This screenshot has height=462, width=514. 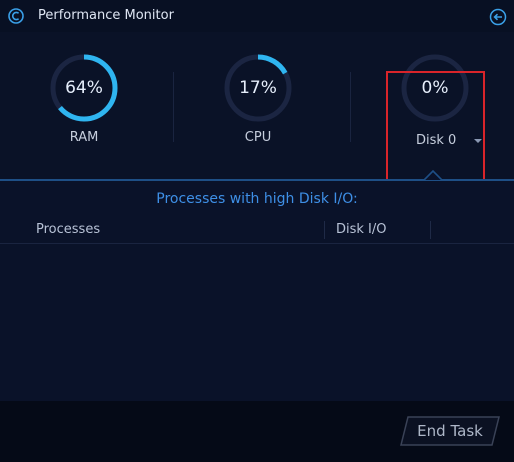 I want to click on back-arrow-icon, so click(x=498, y=17).